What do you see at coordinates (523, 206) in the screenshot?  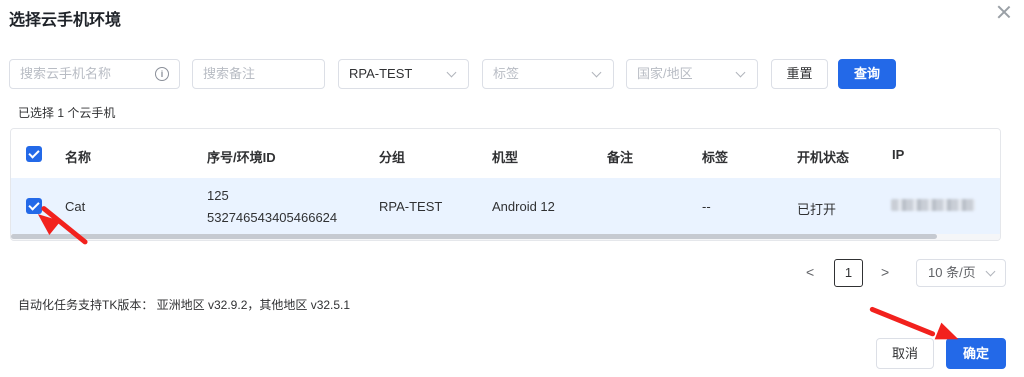 I see `row-model: Android 12` at bounding box center [523, 206].